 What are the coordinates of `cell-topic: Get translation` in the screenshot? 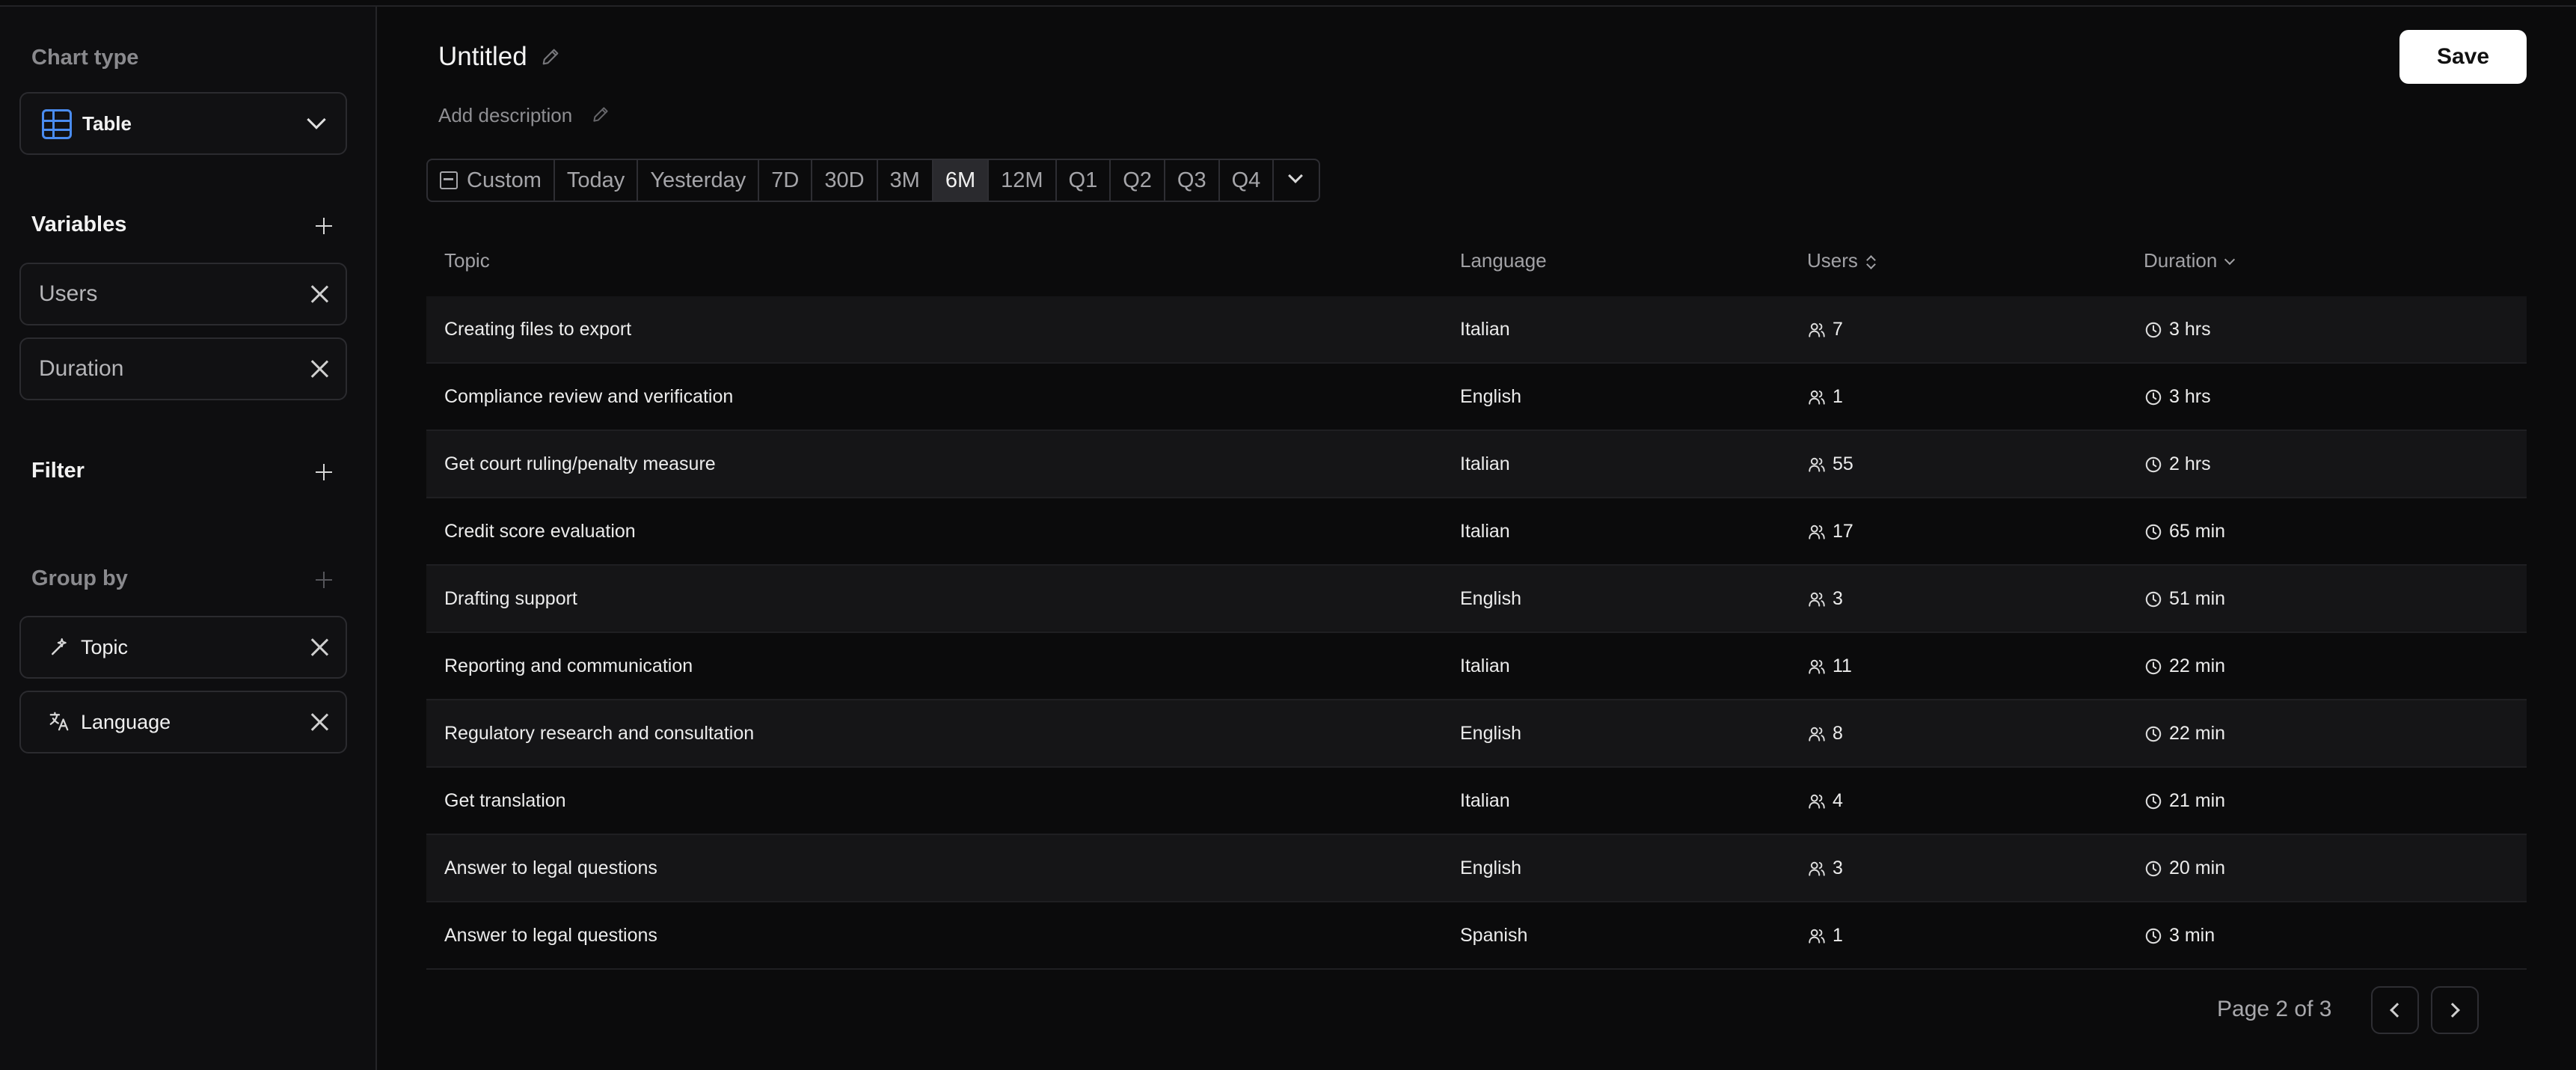 It's located at (505, 800).